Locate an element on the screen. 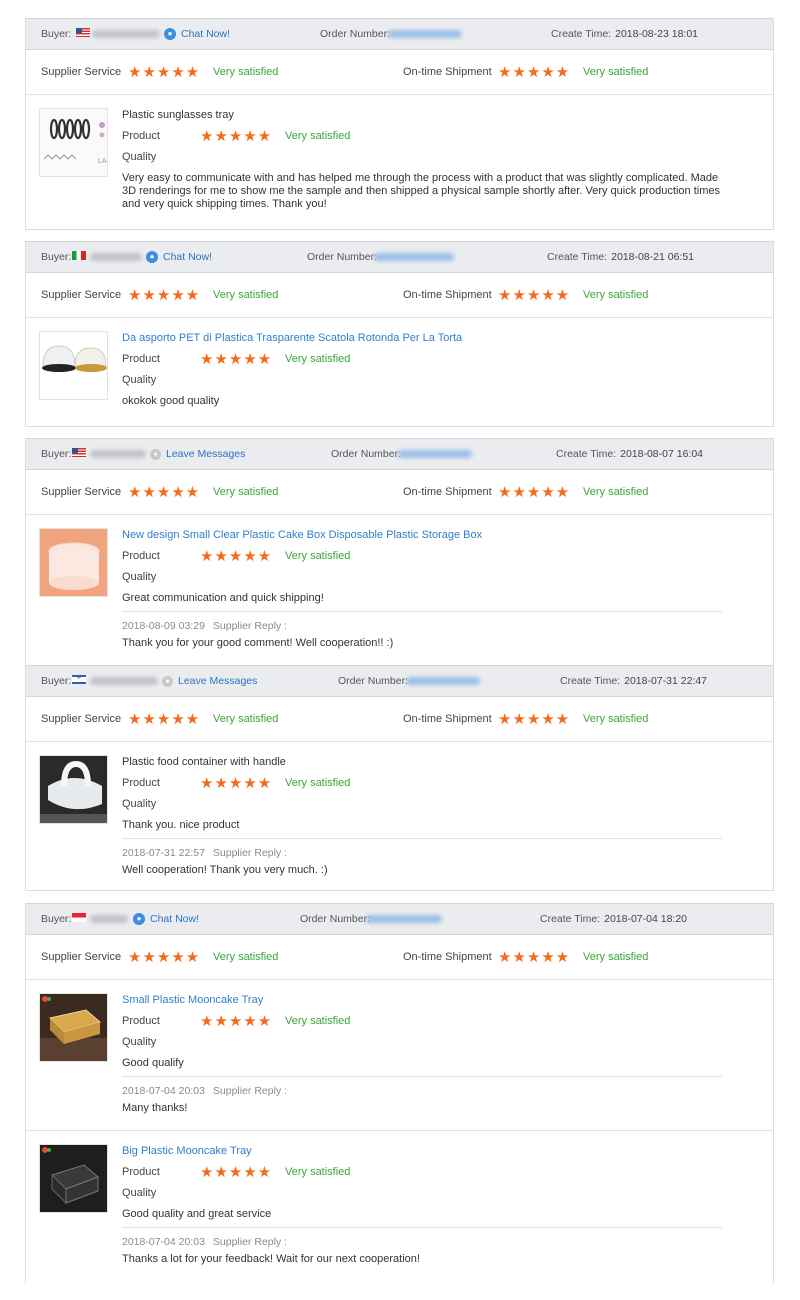 The height and width of the screenshot is (1300, 800). create-time: Create Time: 2018-08-07 16:04 is located at coordinates (630, 454).